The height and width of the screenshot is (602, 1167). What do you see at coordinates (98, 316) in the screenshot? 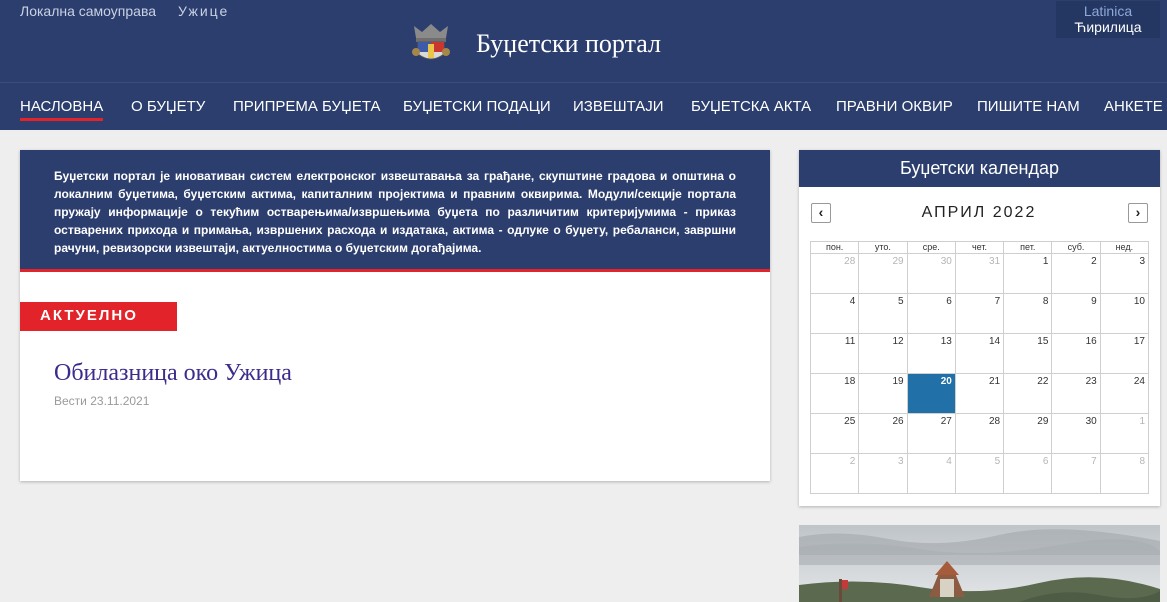
I see `section-badge-news: АКТУЕЛНО` at bounding box center [98, 316].